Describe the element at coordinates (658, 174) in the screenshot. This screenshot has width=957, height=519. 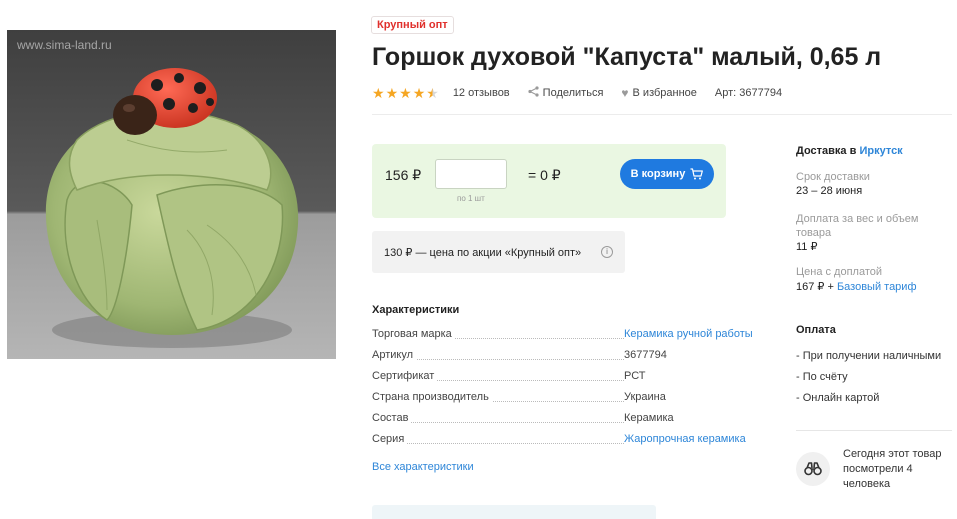
I see `add-to-cart-label: В корзину` at that location.